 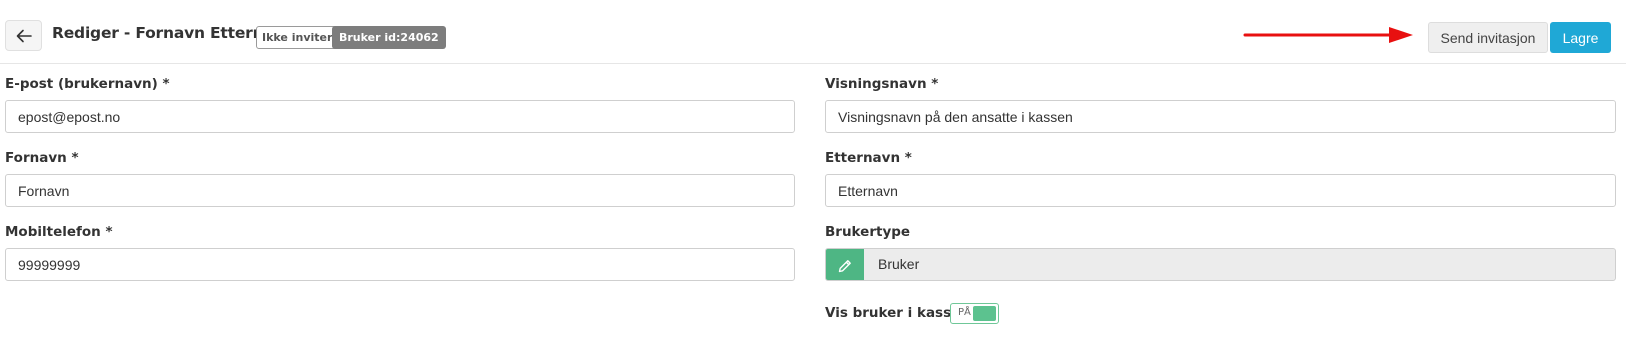 I want to click on user-type-edit-button, so click(x=845, y=264).